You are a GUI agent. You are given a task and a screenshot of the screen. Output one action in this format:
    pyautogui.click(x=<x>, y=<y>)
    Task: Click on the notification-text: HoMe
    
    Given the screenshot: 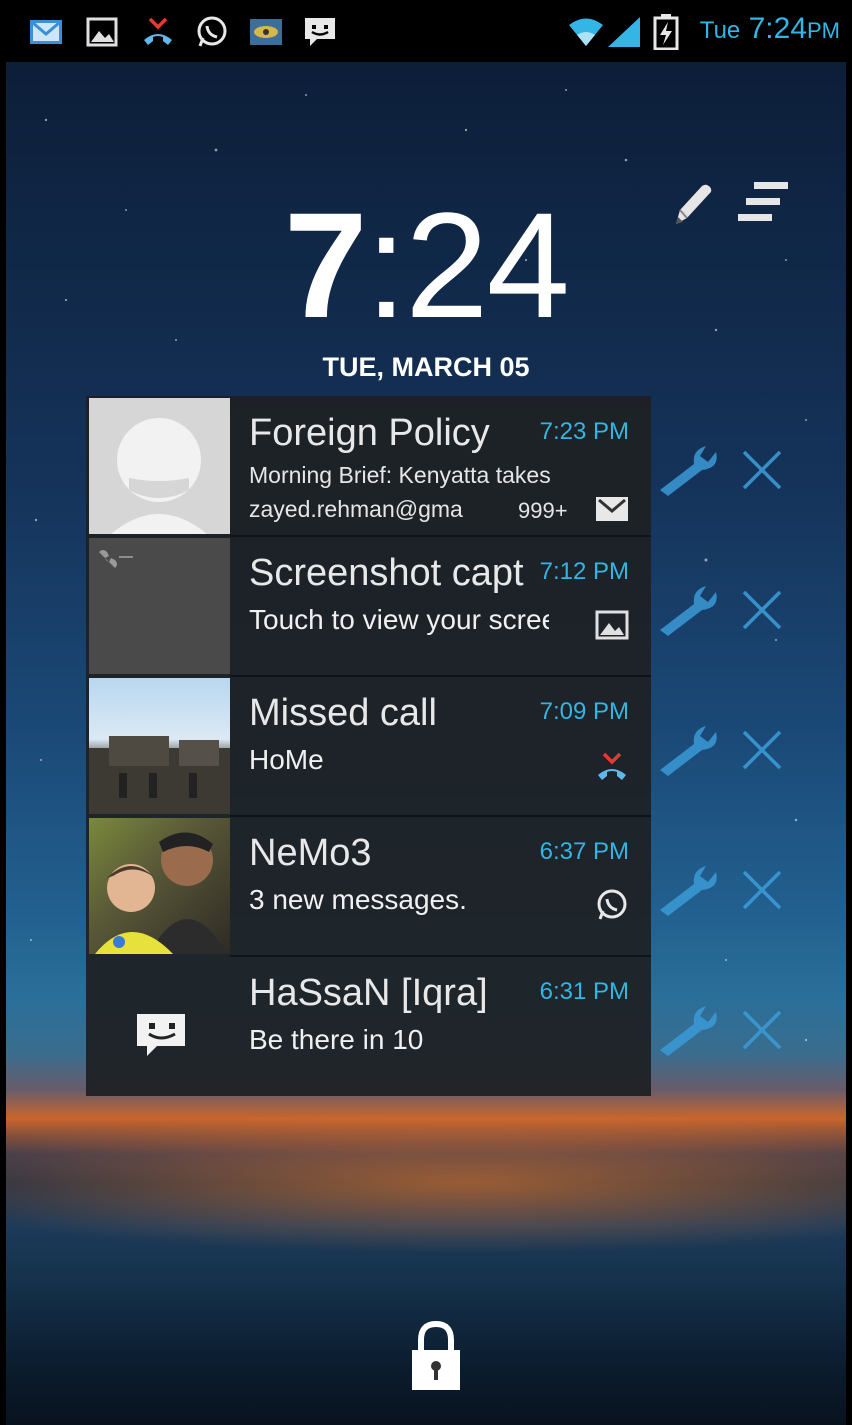 What is the action you would take?
    pyautogui.click(x=286, y=759)
    